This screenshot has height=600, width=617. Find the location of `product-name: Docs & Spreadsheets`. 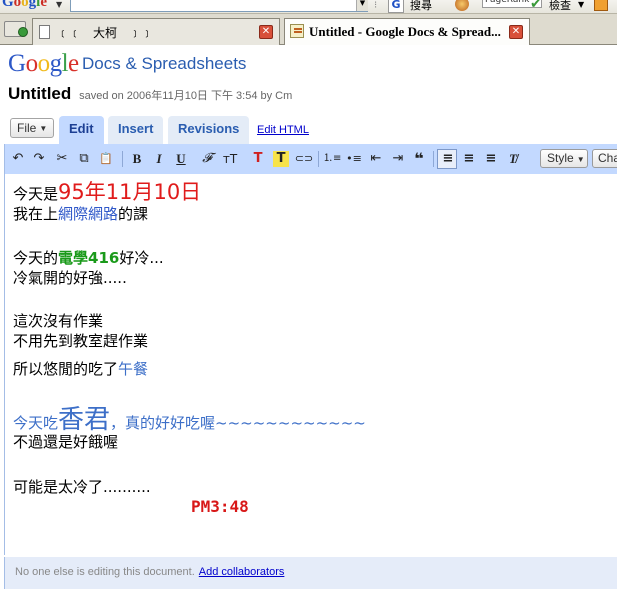

product-name: Docs & Spreadsheets is located at coordinates (164, 64).